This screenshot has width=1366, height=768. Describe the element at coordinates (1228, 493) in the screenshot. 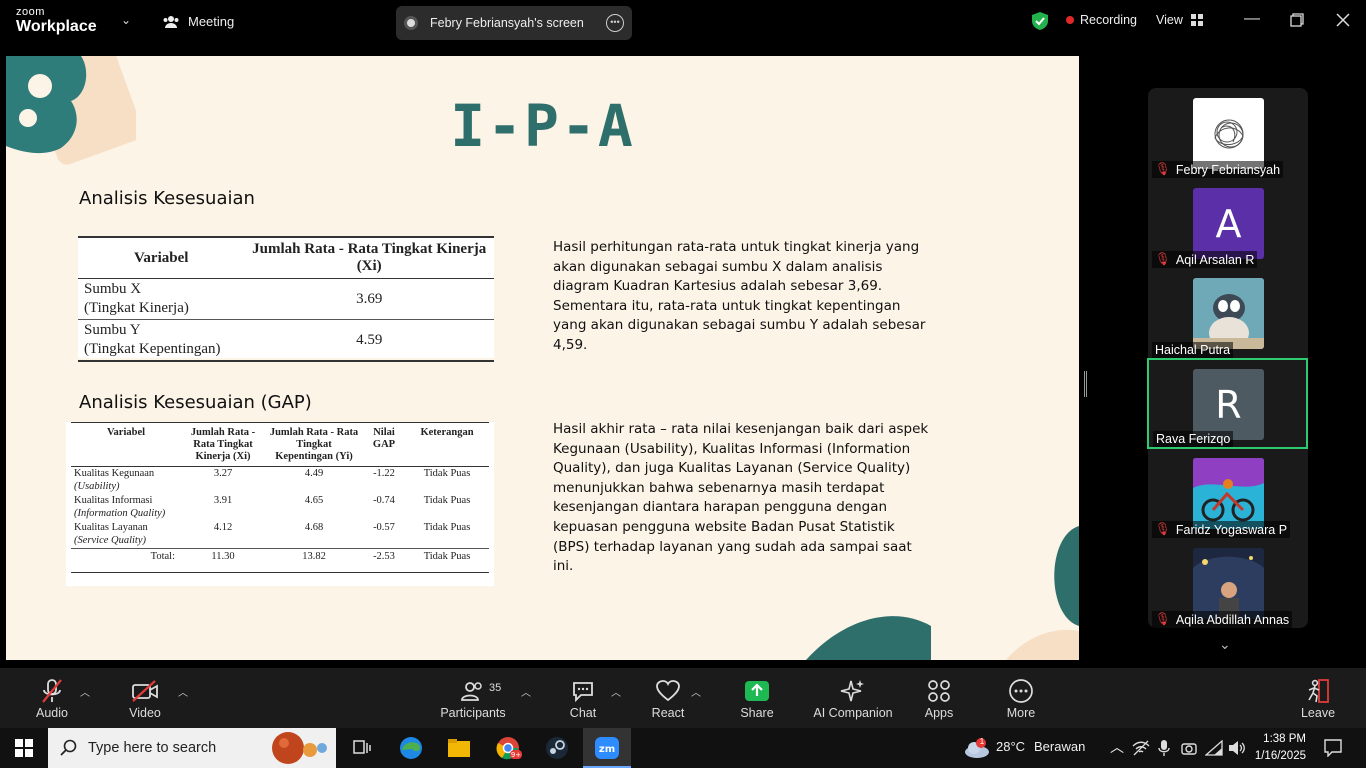

I see `participant-tile: 🎙︎ Faridz Yogaswara P` at that location.